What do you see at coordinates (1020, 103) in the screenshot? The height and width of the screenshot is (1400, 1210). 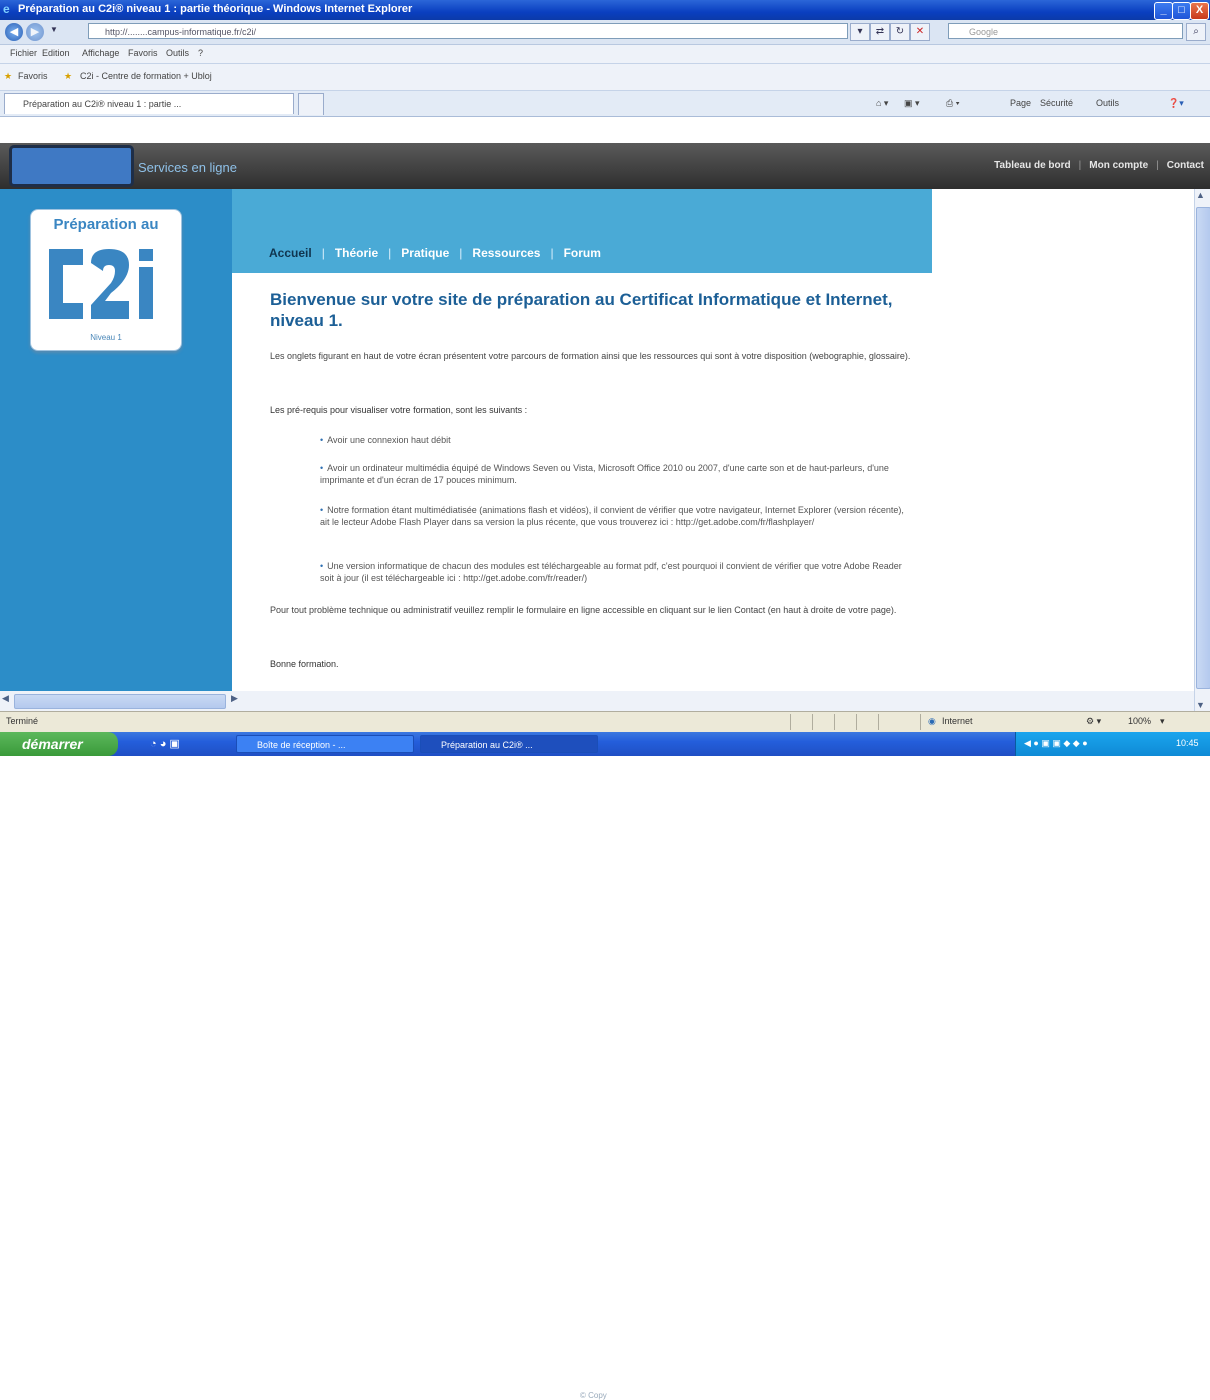 I see `page-menu: Page` at bounding box center [1020, 103].